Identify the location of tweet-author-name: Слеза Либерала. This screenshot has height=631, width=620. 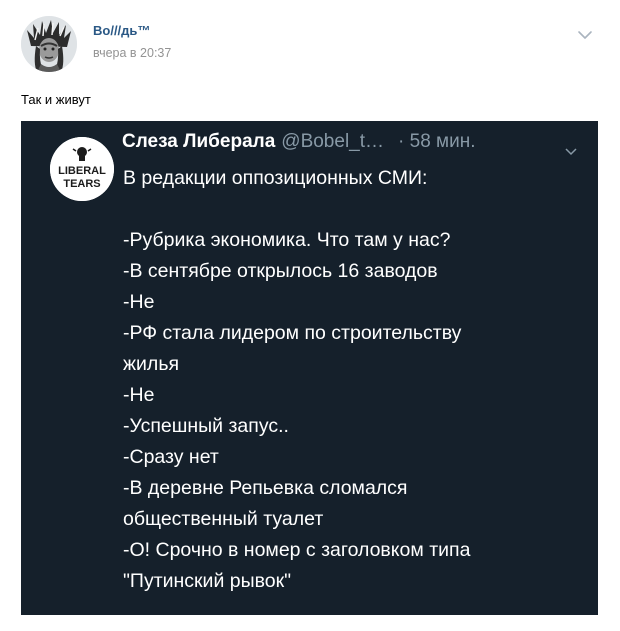
(199, 141).